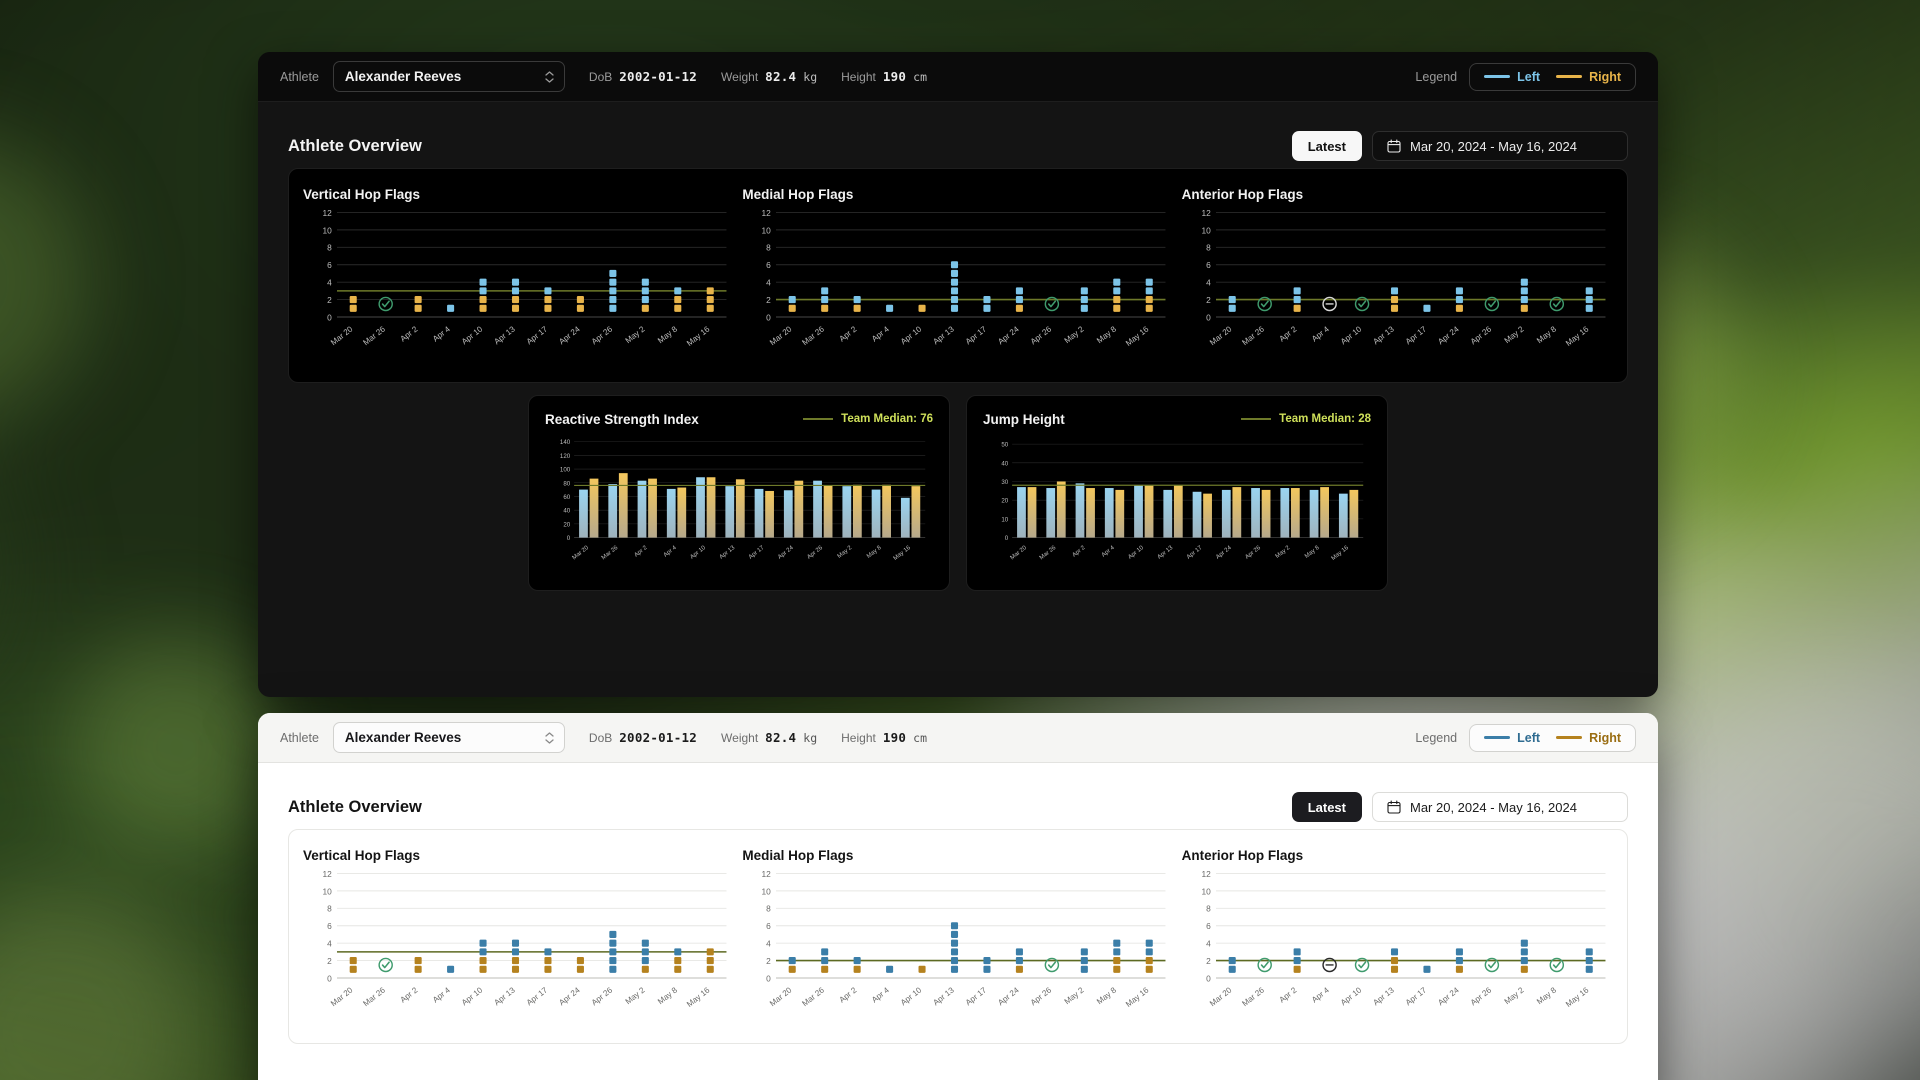 The width and height of the screenshot is (1920, 1080). What do you see at coordinates (884, 737) in the screenshot?
I see `meta-height: Height 190 cm` at bounding box center [884, 737].